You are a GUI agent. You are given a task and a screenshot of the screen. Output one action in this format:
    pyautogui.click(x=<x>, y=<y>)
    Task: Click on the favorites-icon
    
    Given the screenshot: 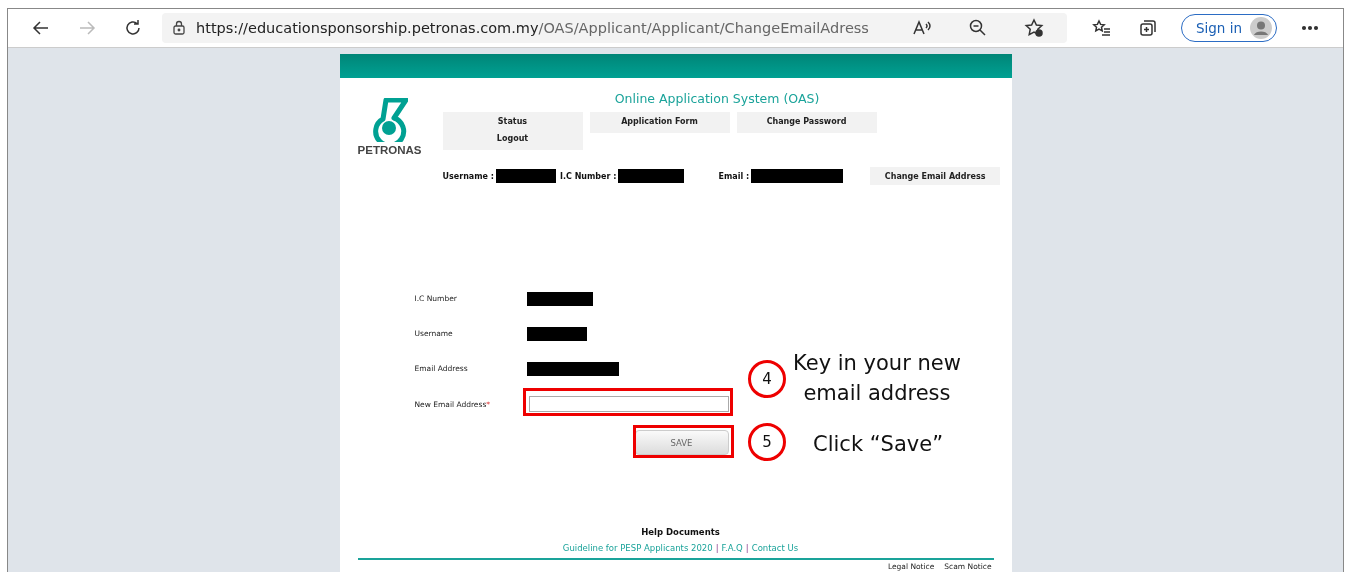 What is the action you would take?
    pyautogui.click(x=1101, y=28)
    